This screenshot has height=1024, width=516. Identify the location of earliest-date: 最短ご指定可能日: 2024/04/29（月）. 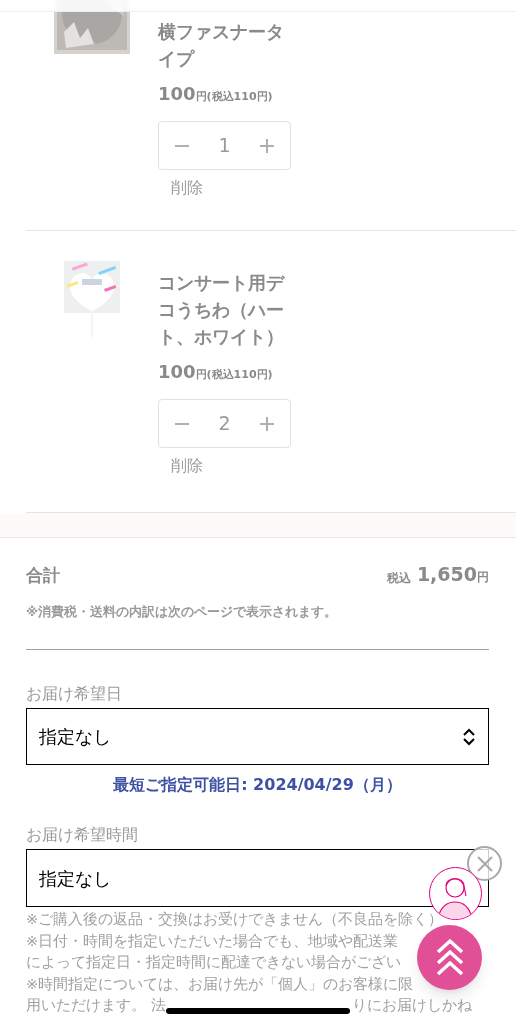
(257, 785).